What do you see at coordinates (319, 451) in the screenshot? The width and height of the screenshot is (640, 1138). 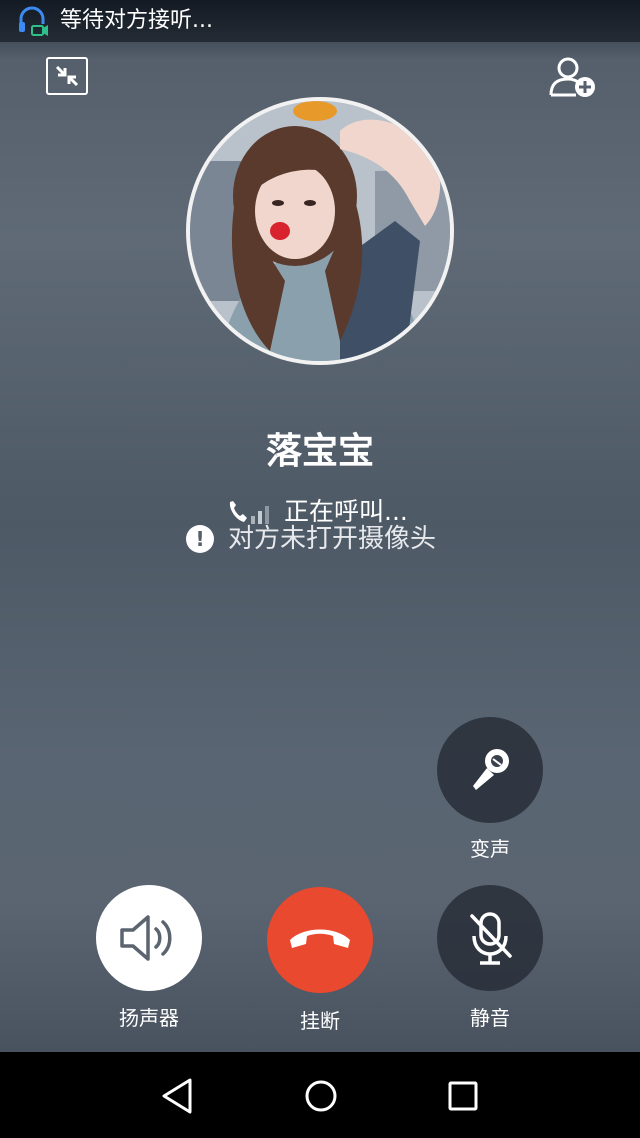 I see `contact-name: 落宝宝` at bounding box center [319, 451].